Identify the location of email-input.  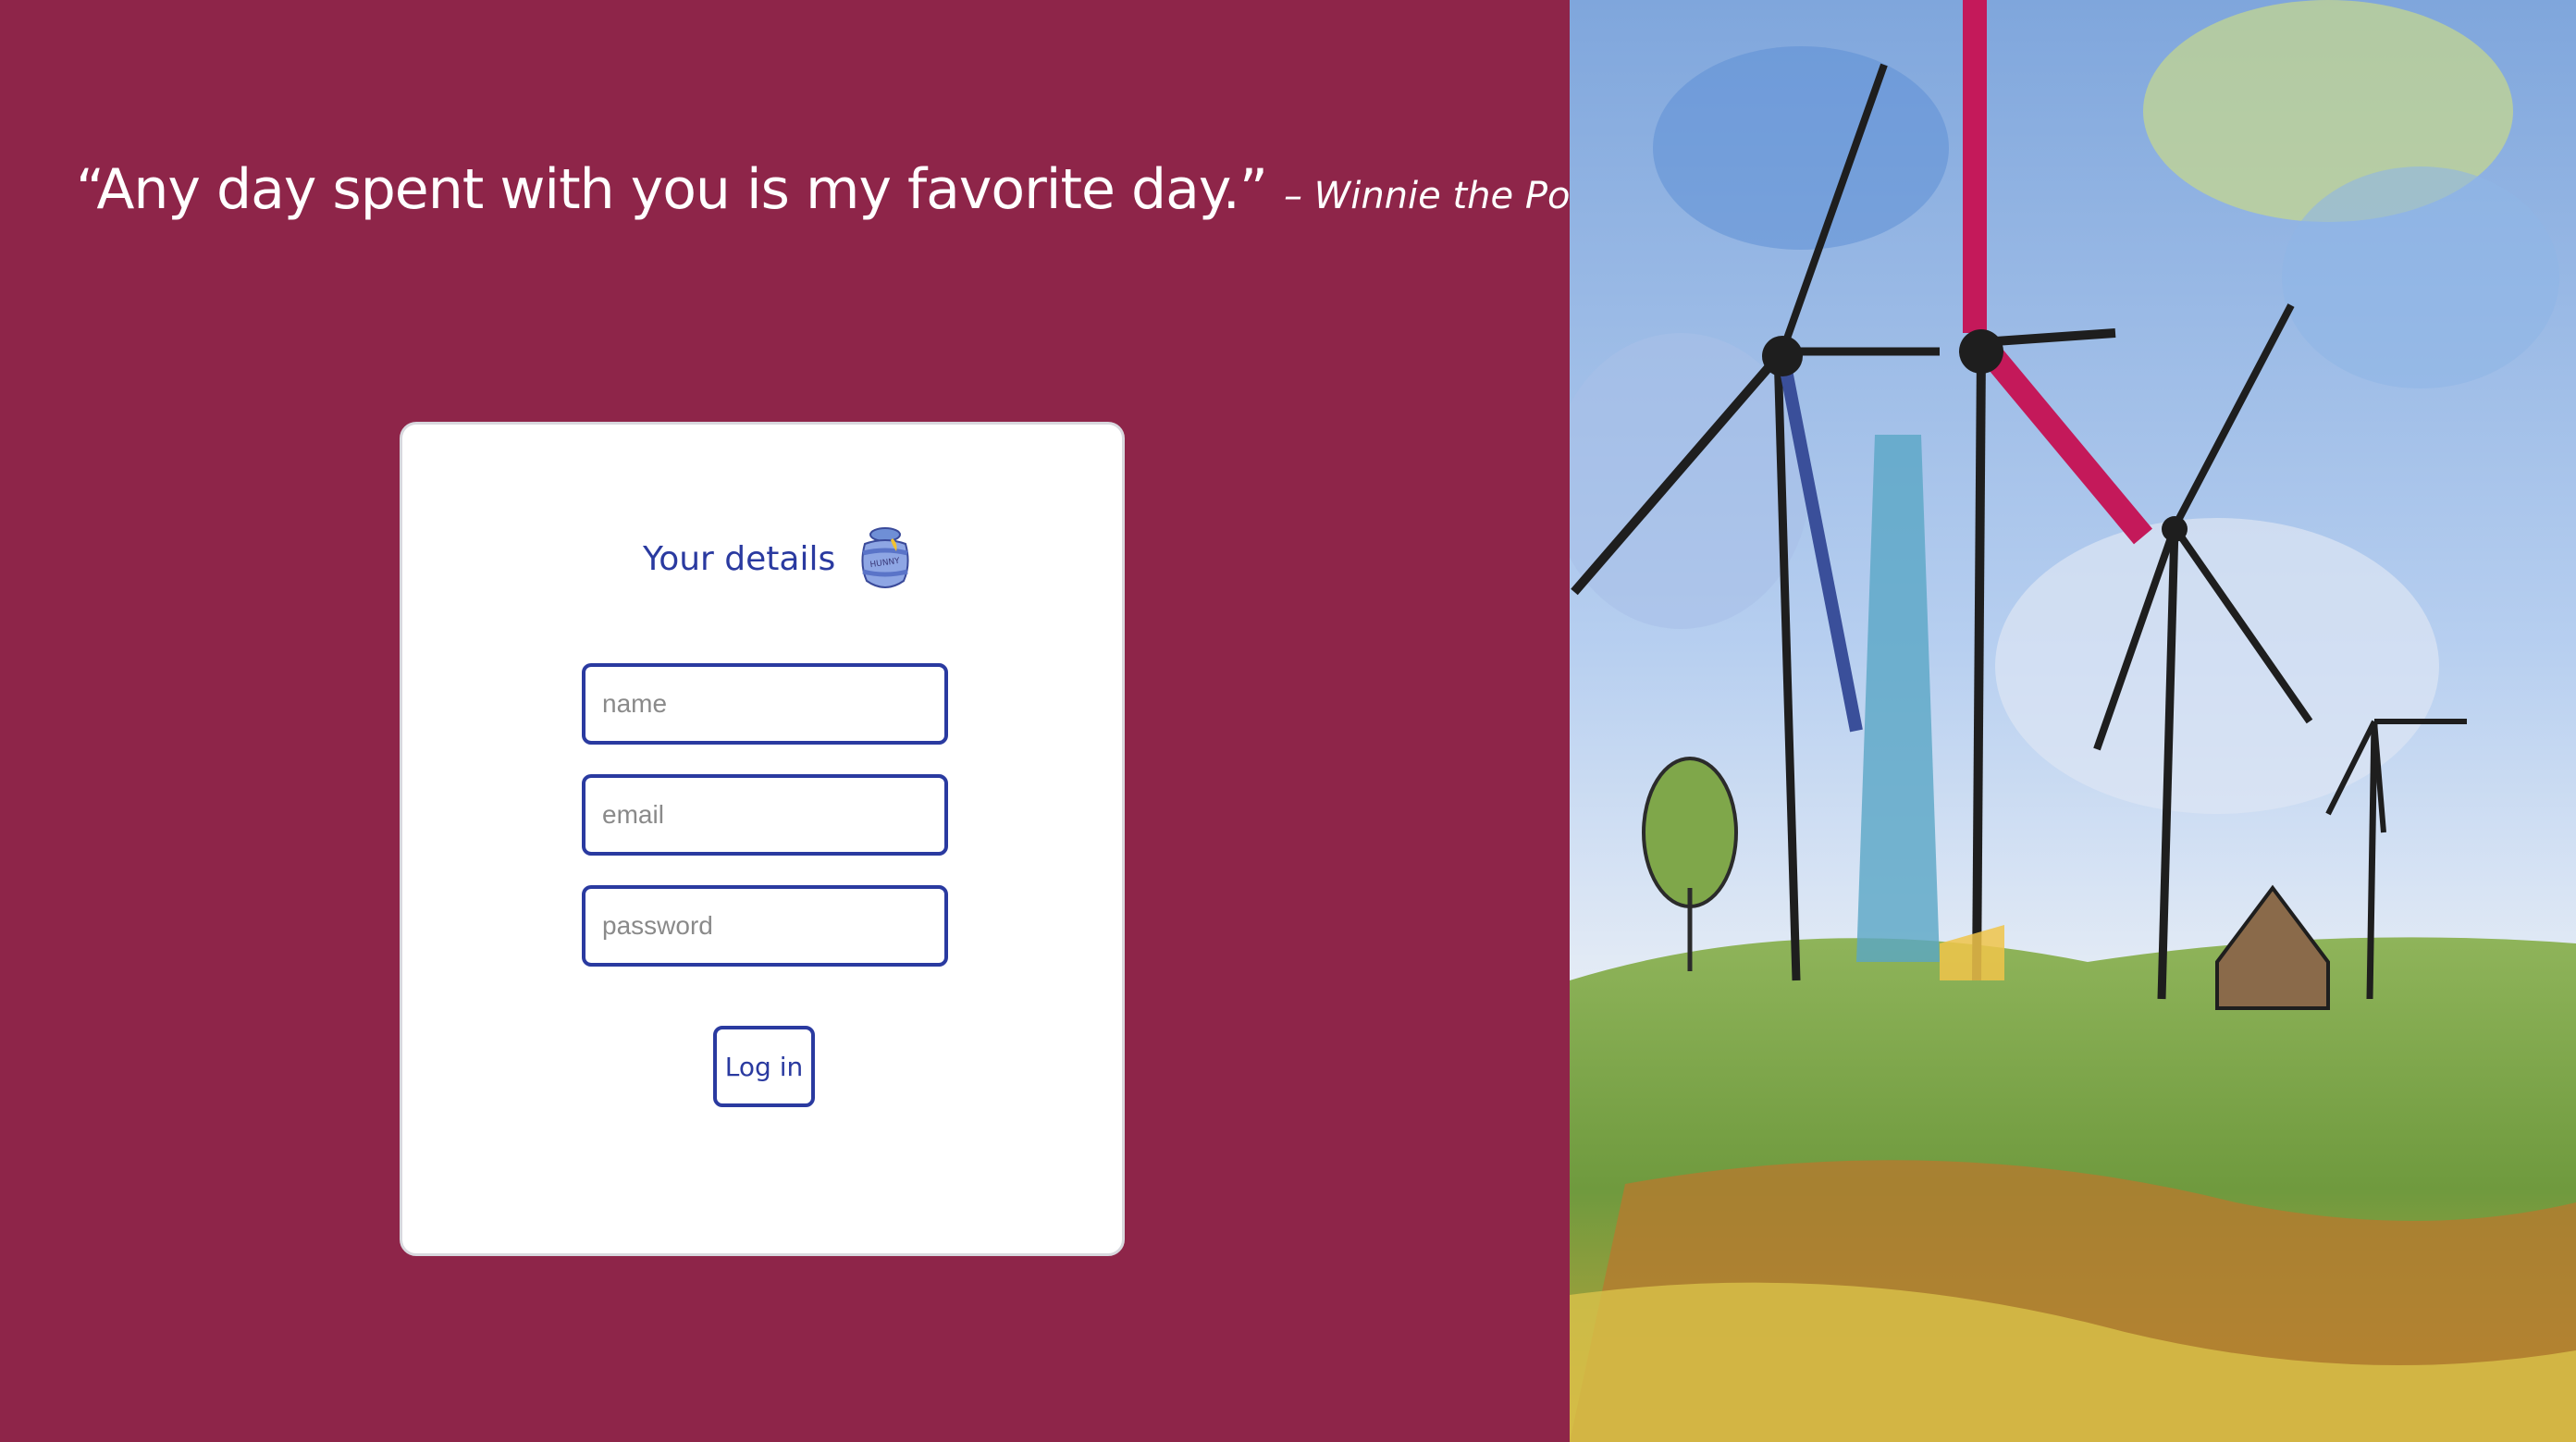
(765, 815).